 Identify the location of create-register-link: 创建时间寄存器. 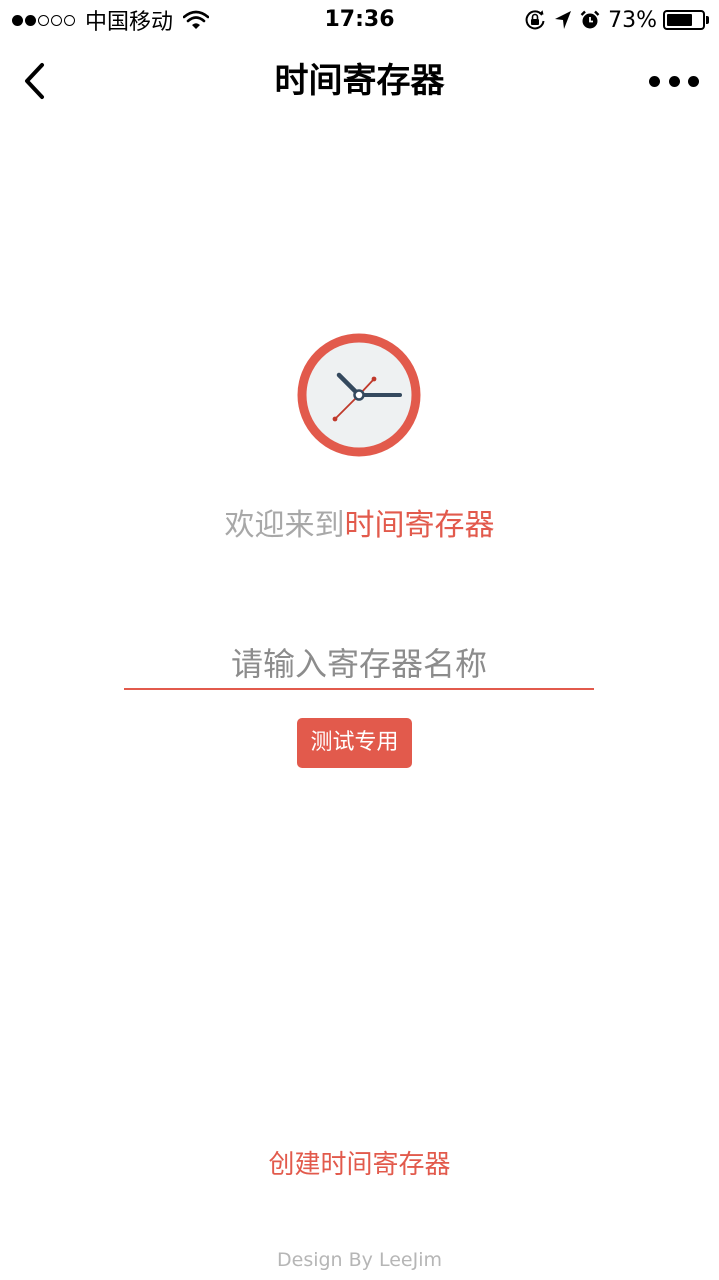
(359, 1165).